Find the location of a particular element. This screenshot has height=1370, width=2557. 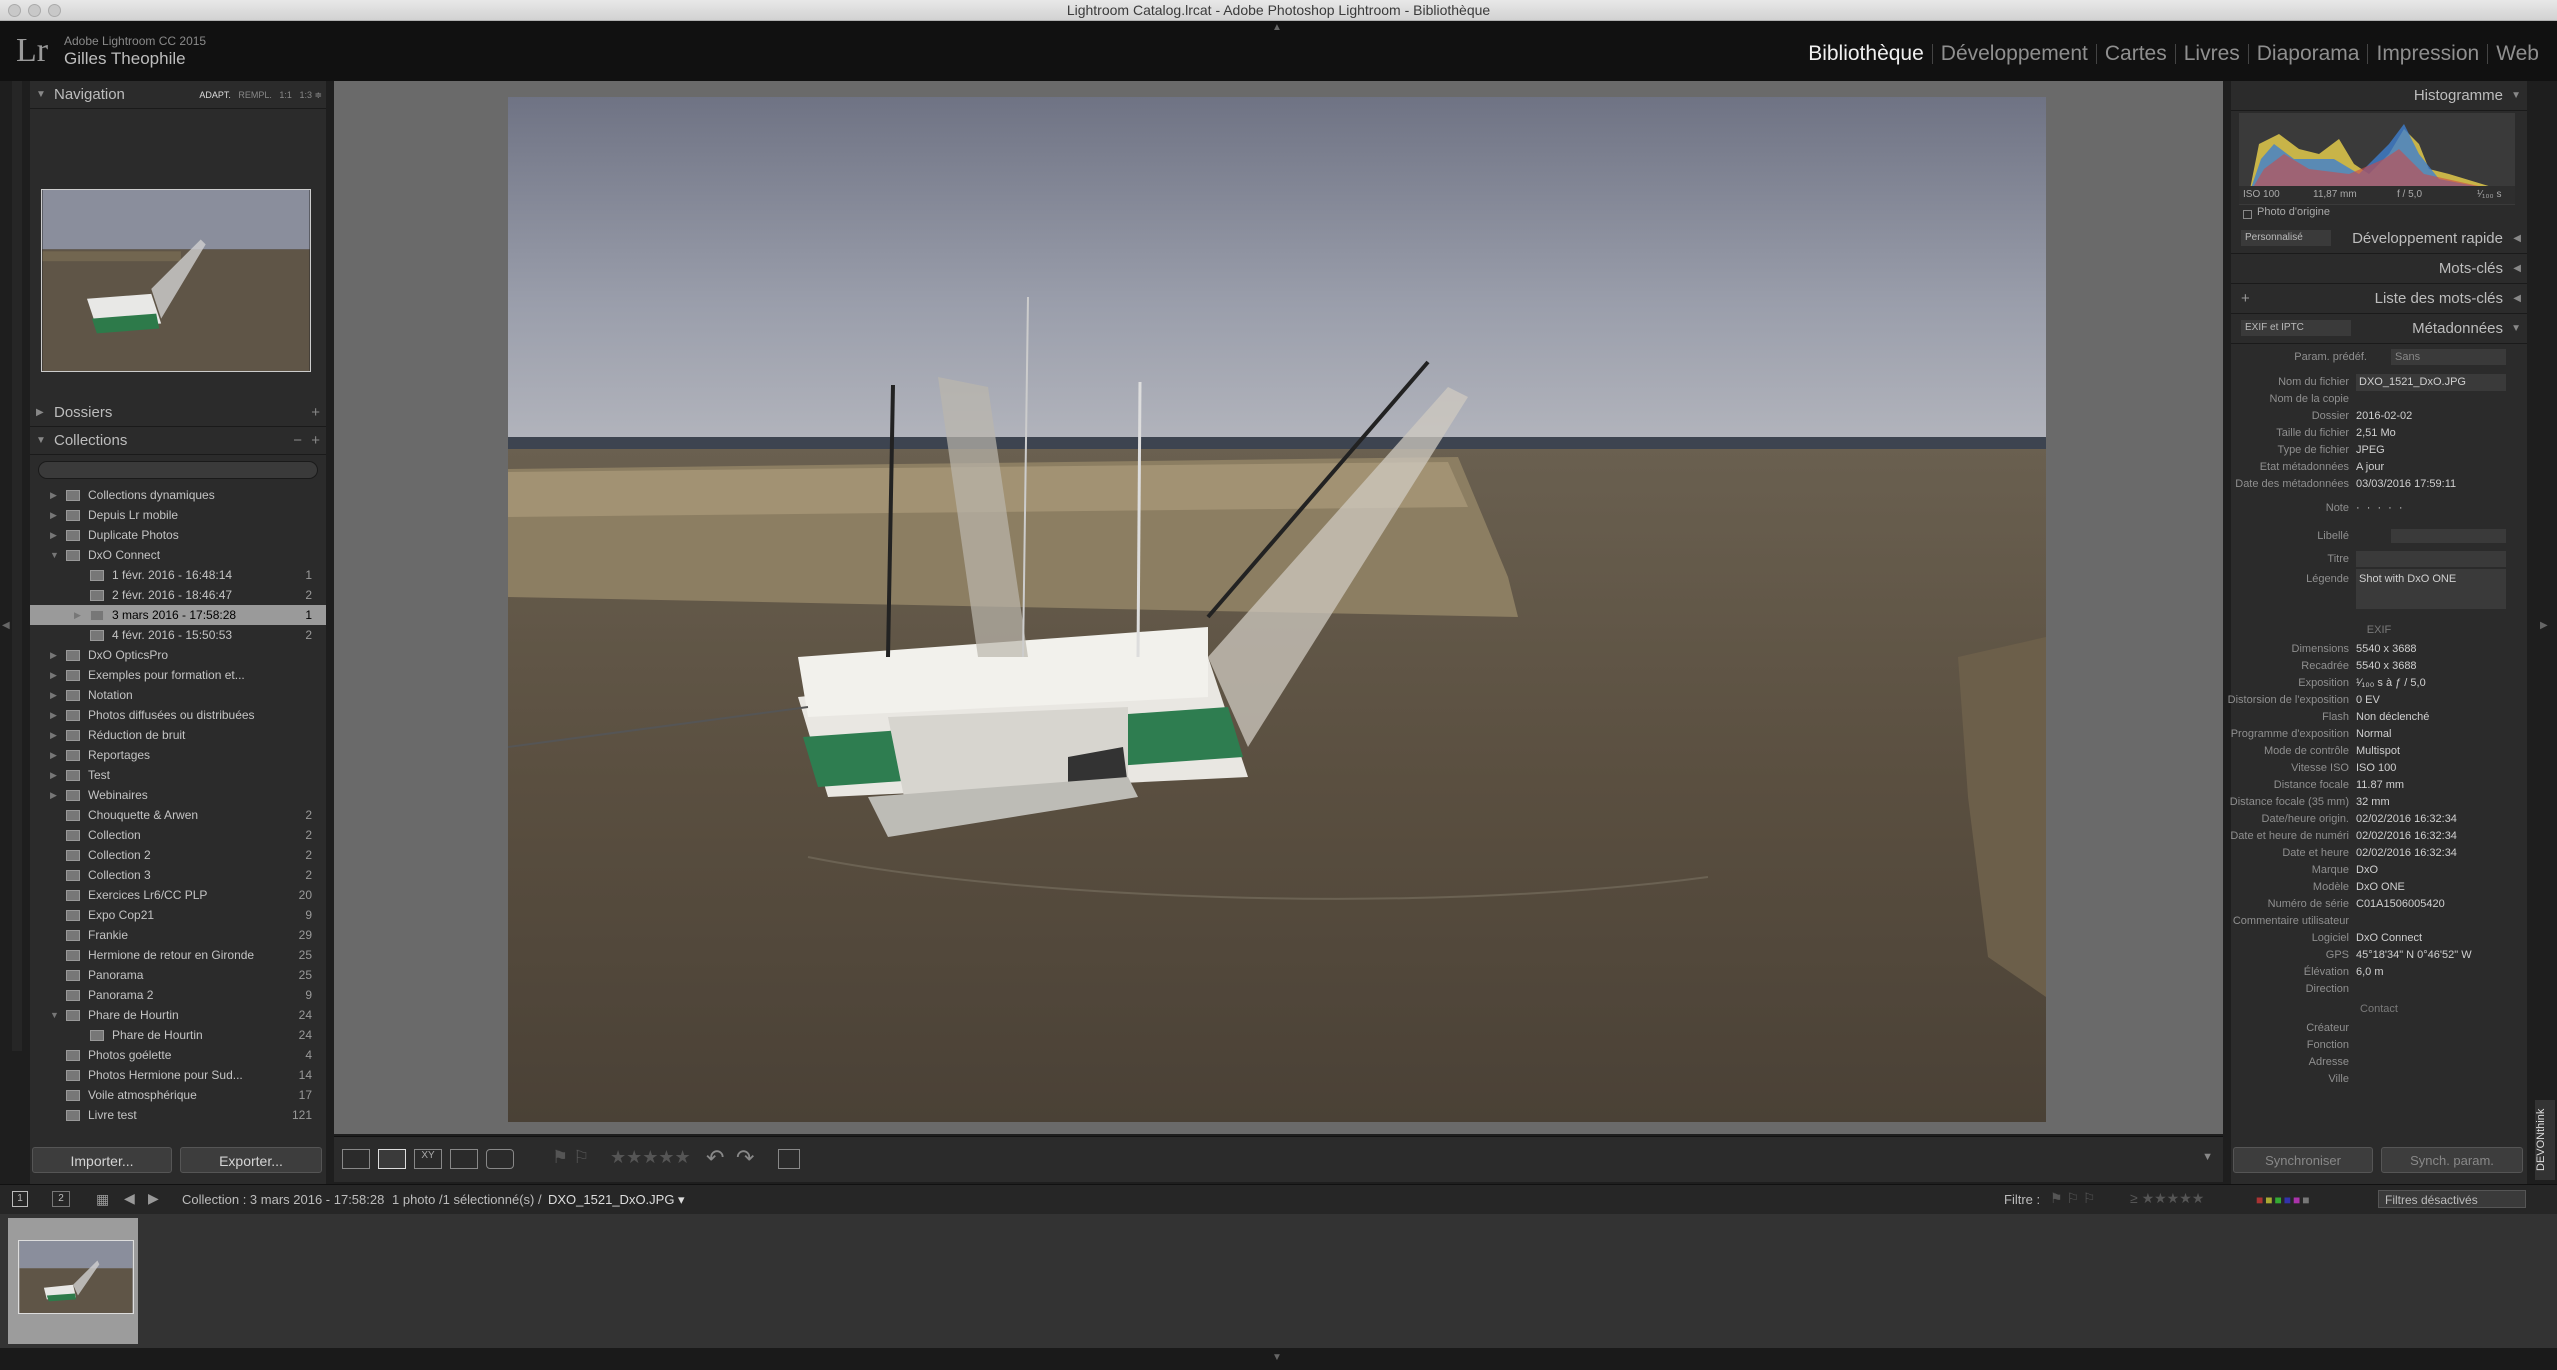

survey-view-icon is located at coordinates (464, 1159).